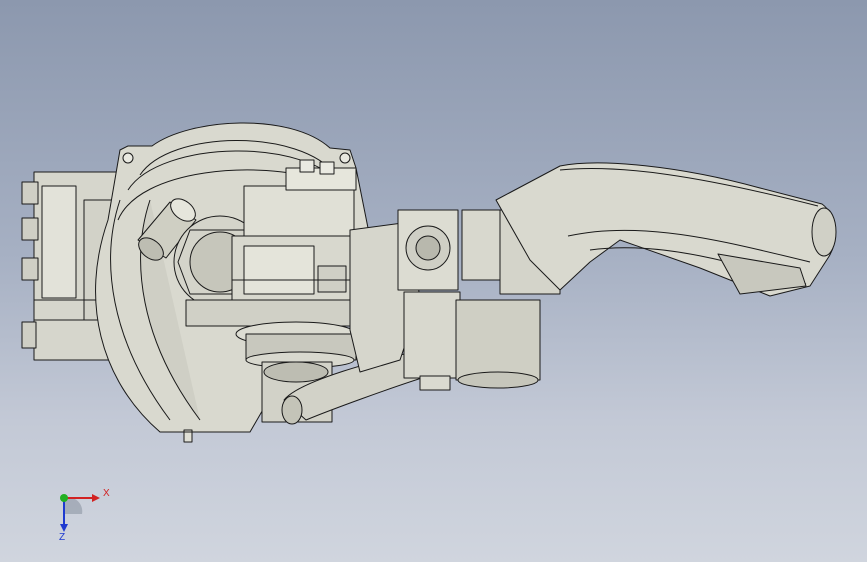 Image resolution: width=867 pixels, height=562 pixels. Describe the element at coordinates (666, 229) in the screenshot. I see `forearm` at that location.